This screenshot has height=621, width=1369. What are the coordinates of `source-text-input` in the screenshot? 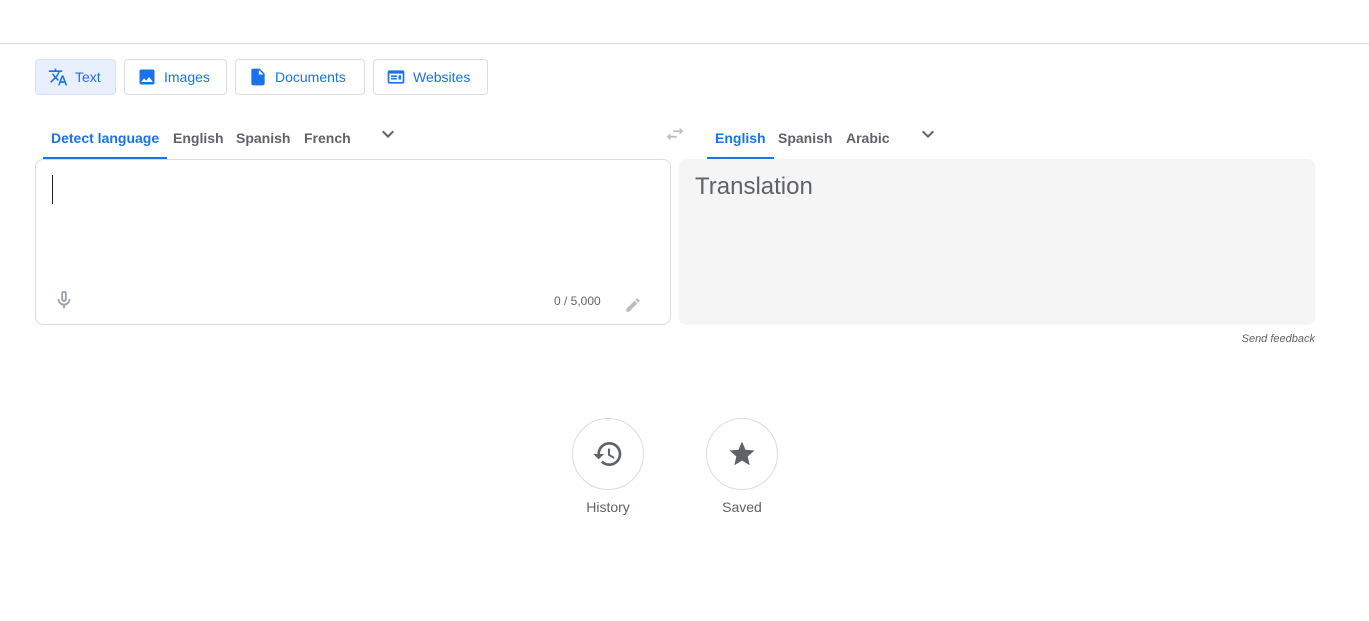 It's located at (332, 219).